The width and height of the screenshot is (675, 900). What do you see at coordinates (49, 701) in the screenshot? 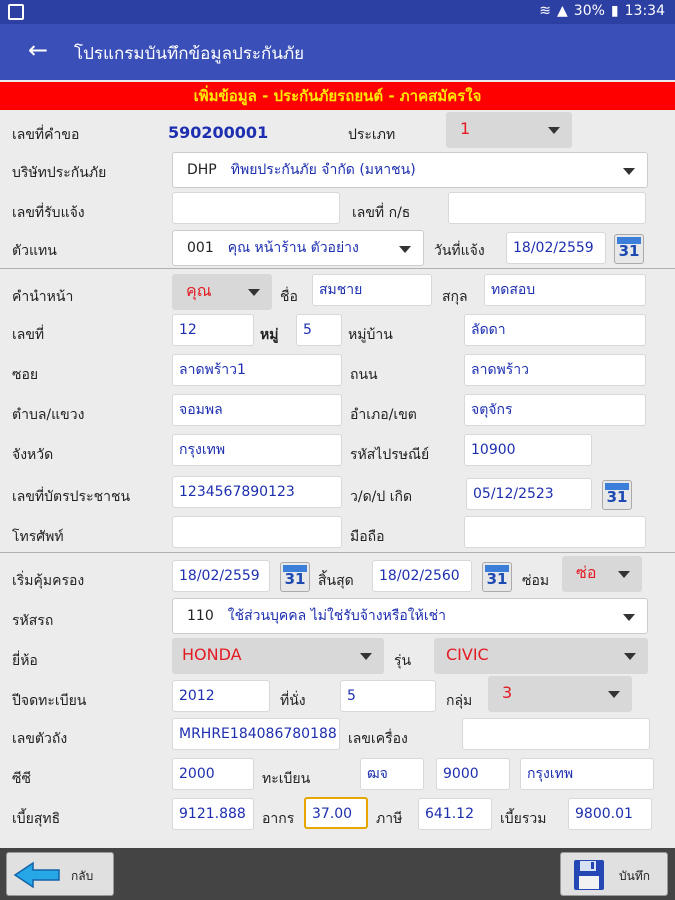
I see `reg-year-label: ปีจดทะเบียน` at bounding box center [49, 701].